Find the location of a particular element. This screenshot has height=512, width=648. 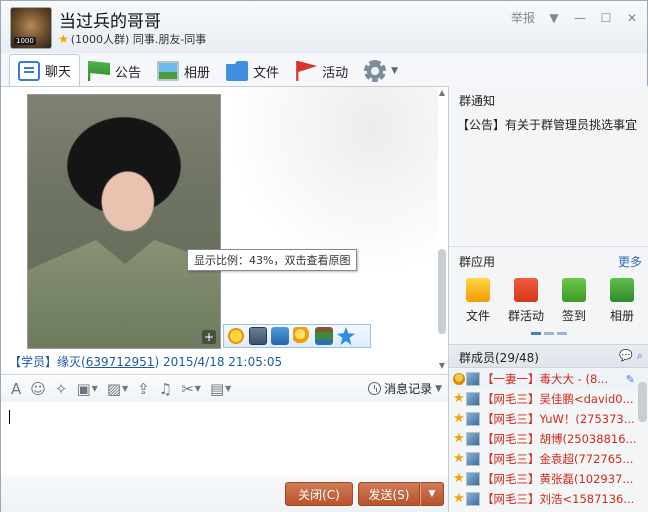

tab-album: 相册 is located at coordinates (183, 71).